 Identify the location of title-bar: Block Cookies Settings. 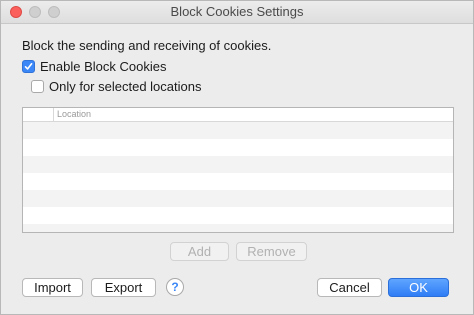
(237, 12).